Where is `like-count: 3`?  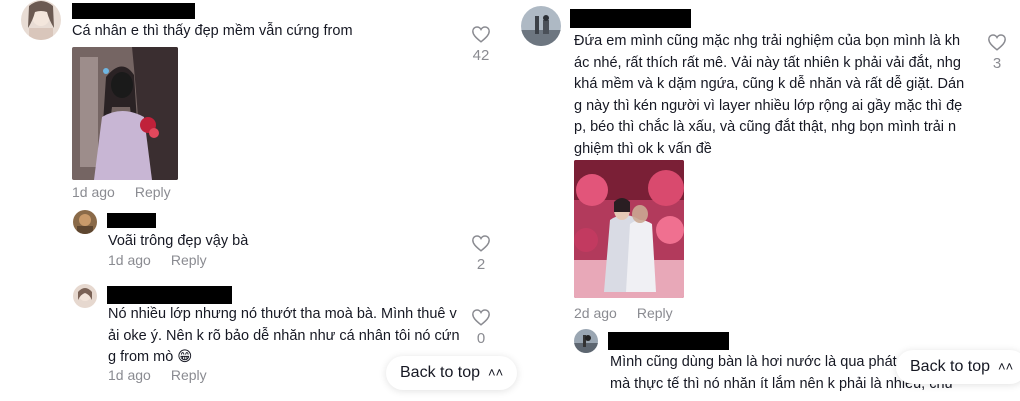
like-count: 3 is located at coordinates (997, 63).